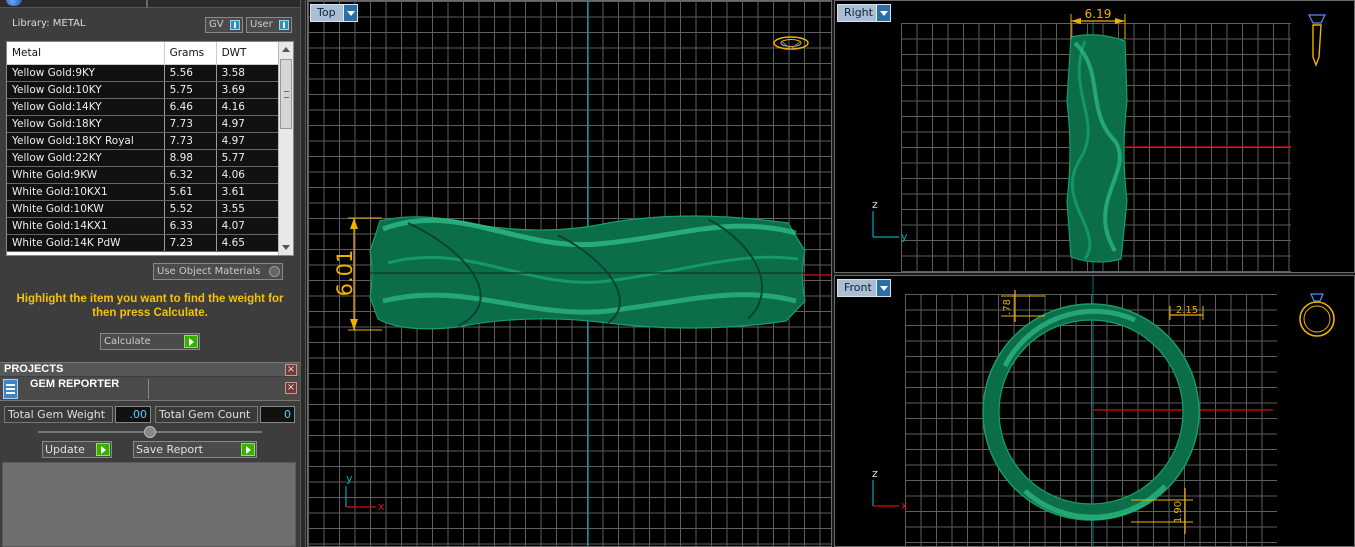  I want to click on total-gem-count-label: Total Gem Count, so click(206, 414).